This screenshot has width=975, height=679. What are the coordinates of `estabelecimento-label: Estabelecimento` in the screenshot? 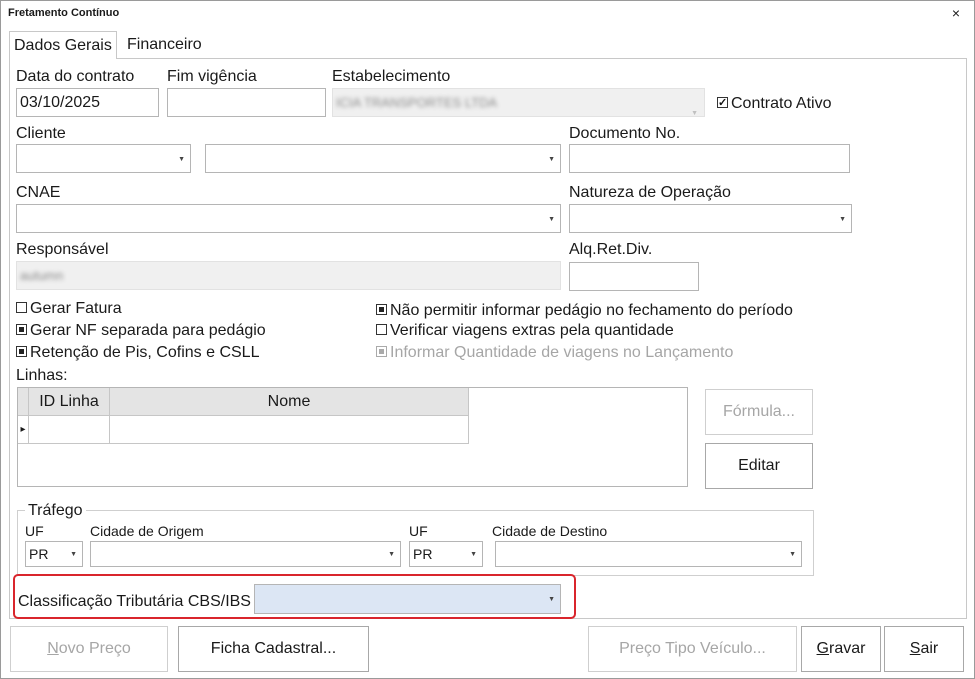 It's located at (391, 76).